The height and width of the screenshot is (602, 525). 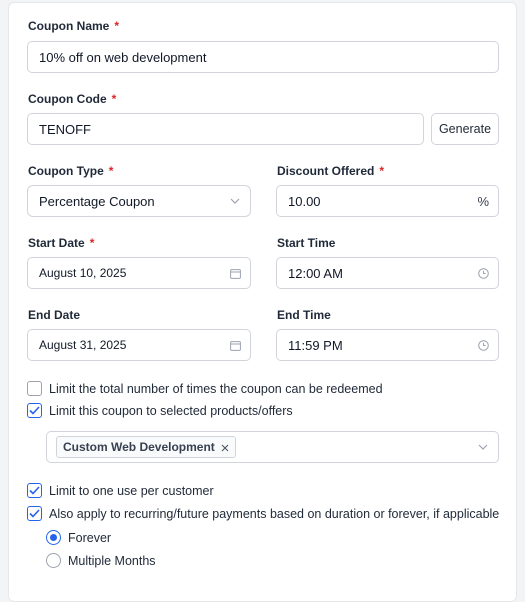 I want to click on coupon-name-label: Coupon Name *, so click(x=73, y=26).